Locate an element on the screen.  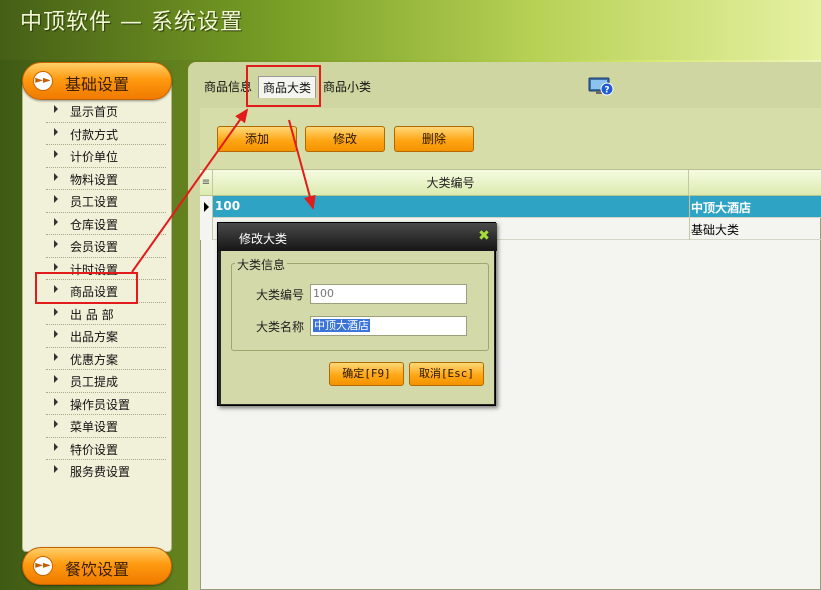
name-label: 大类名称 is located at coordinates (280, 327).